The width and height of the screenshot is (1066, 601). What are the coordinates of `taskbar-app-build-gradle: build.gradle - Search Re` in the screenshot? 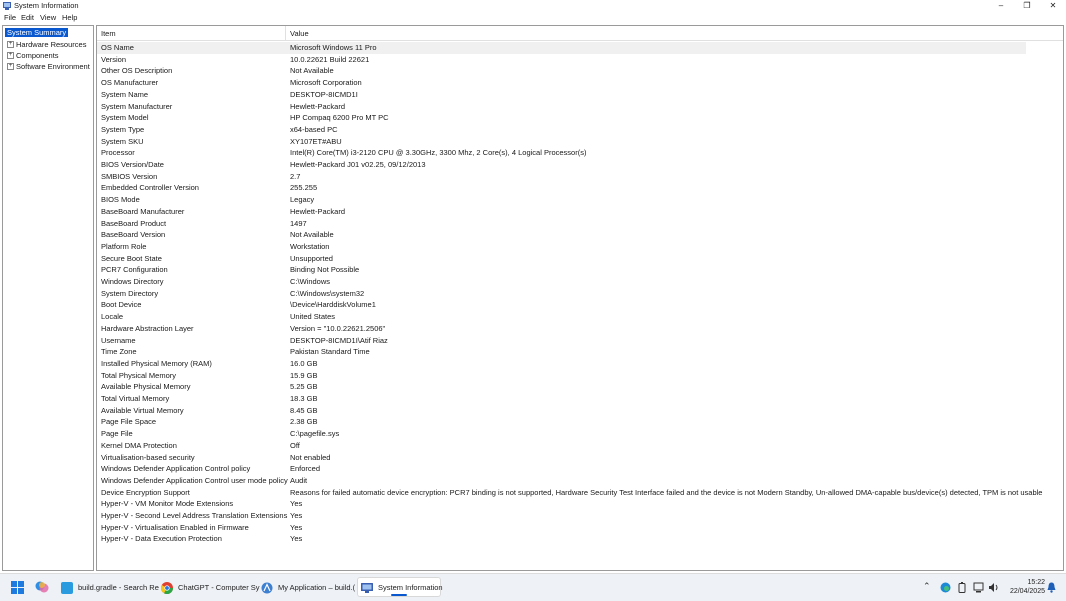 It's located at (108, 587).